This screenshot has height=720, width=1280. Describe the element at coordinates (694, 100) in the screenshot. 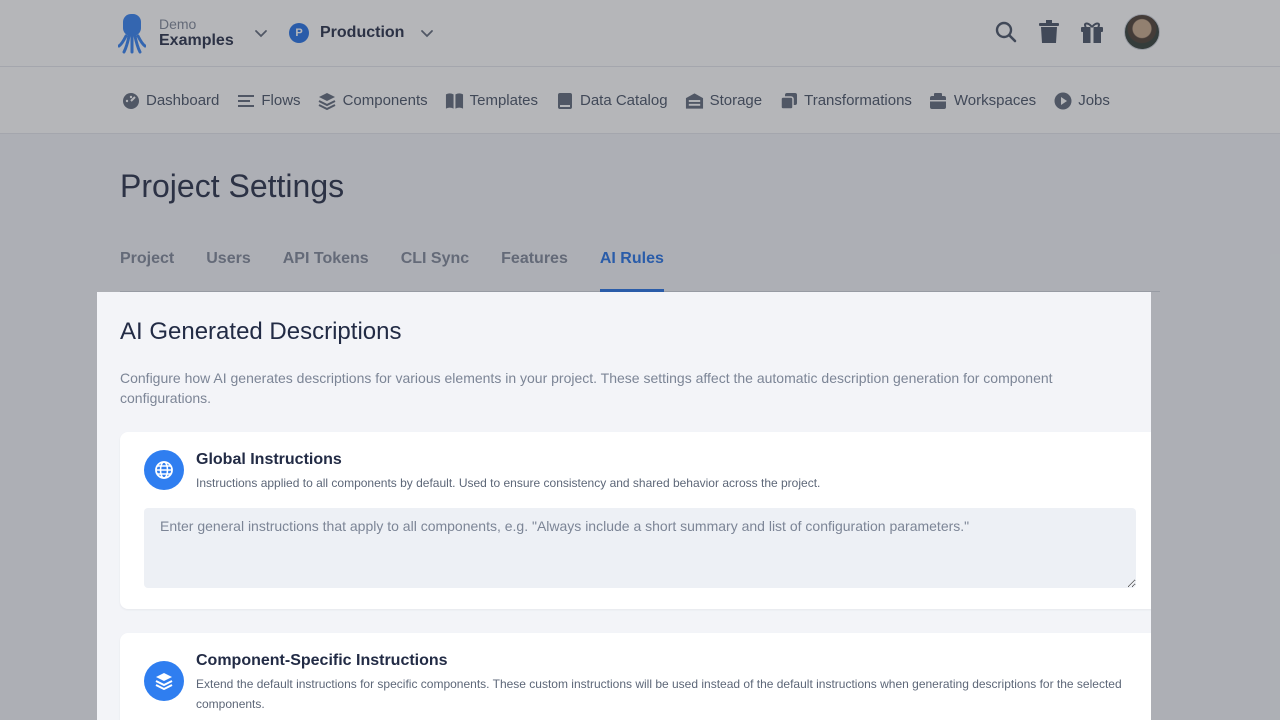

I see `storage-icon` at that location.